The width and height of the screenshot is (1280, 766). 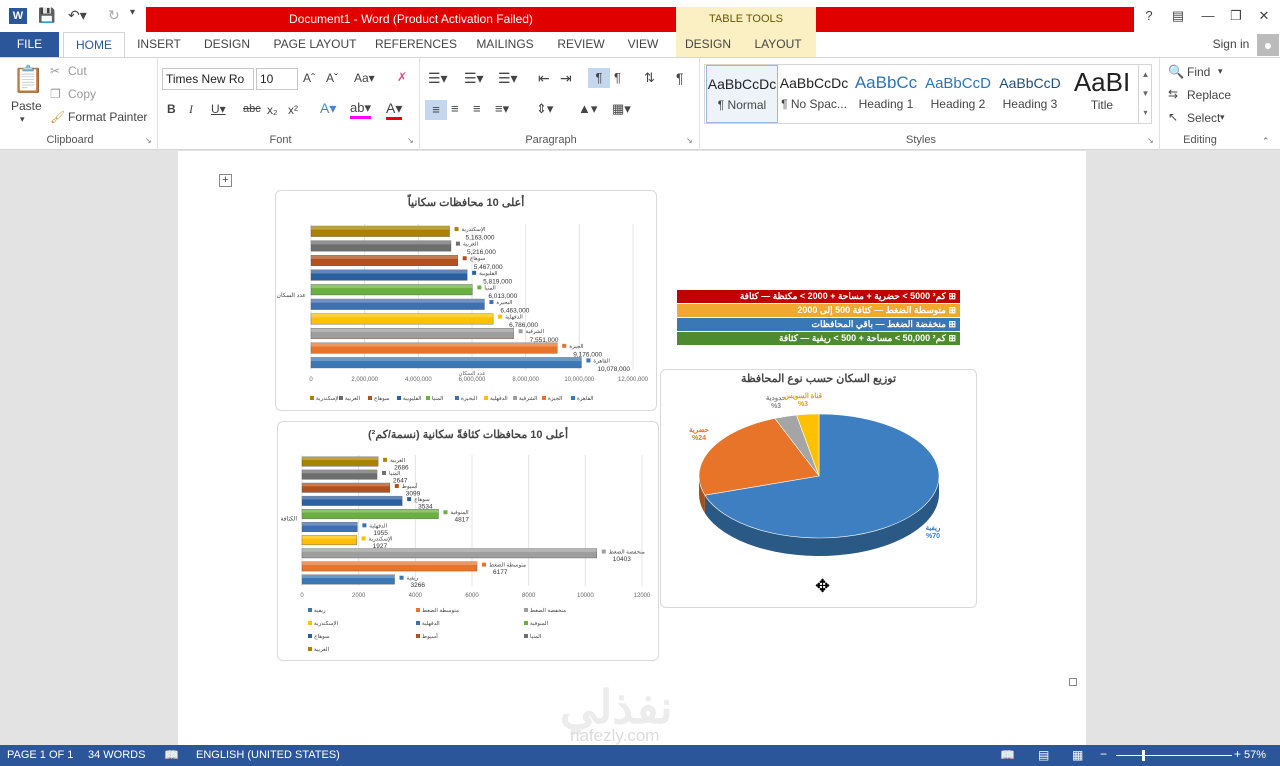 What do you see at coordinates (394, 110) in the screenshot?
I see `font-color-icon: A▾` at bounding box center [394, 110].